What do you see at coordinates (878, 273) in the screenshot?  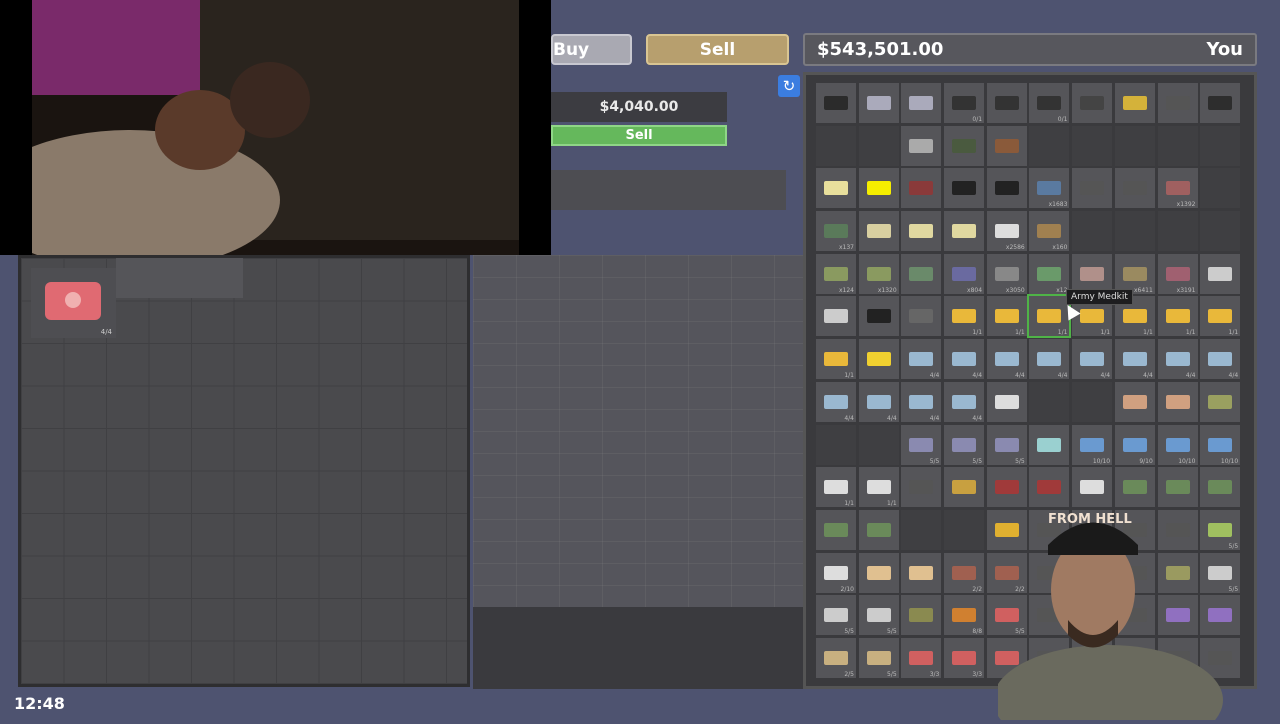 I see `inventory-slot: x1320` at bounding box center [878, 273].